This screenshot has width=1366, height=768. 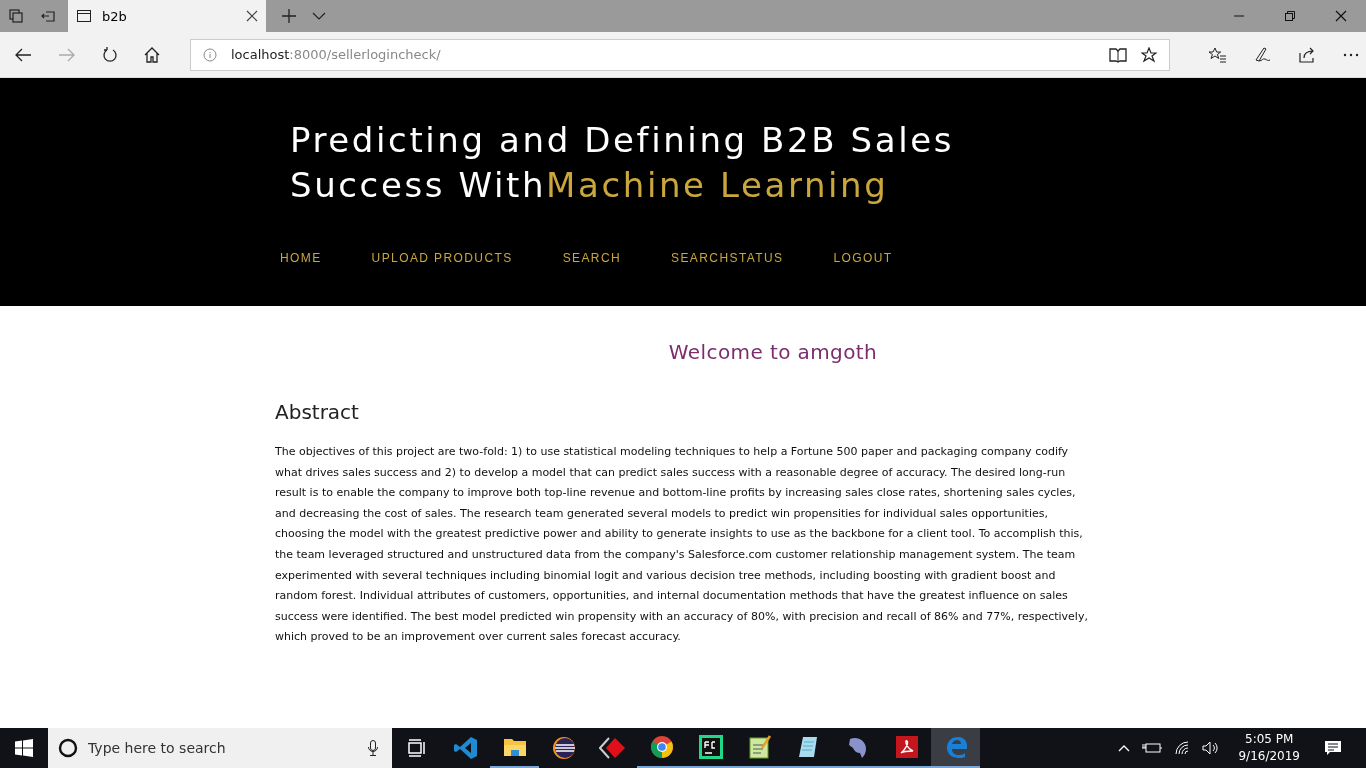 I want to click on code-editor-icon, so click(x=465, y=748).